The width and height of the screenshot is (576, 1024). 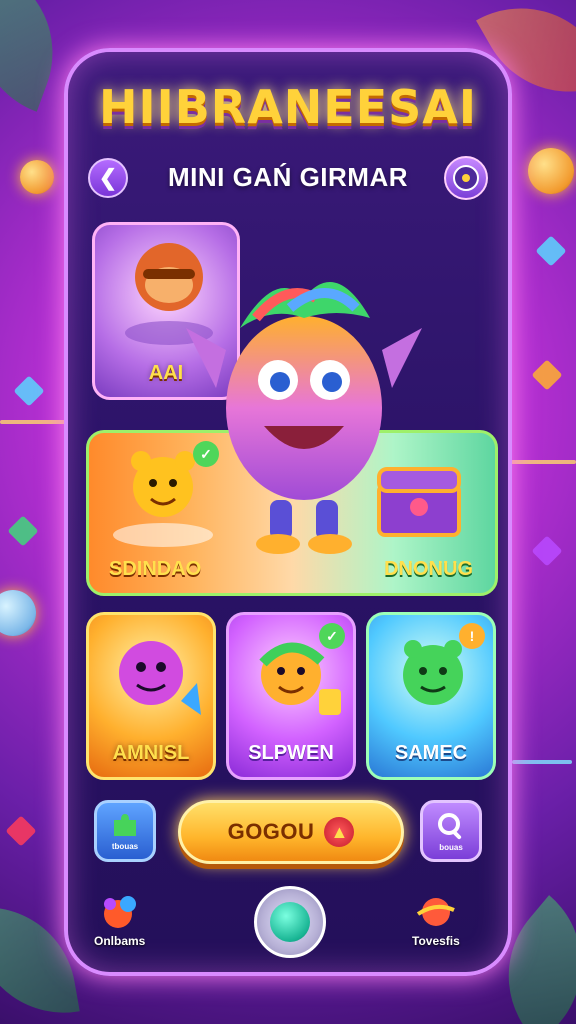 I want to click on home-button, so click(x=290, y=922).